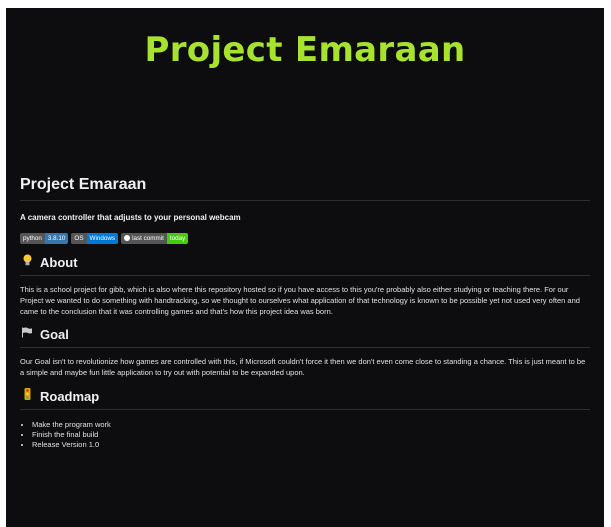 The width and height of the screenshot is (611, 527). What do you see at coordinates (311, 445) in the screenshot?
I see `list-item: Release Version 1.0` at bounding box center [311, 445].